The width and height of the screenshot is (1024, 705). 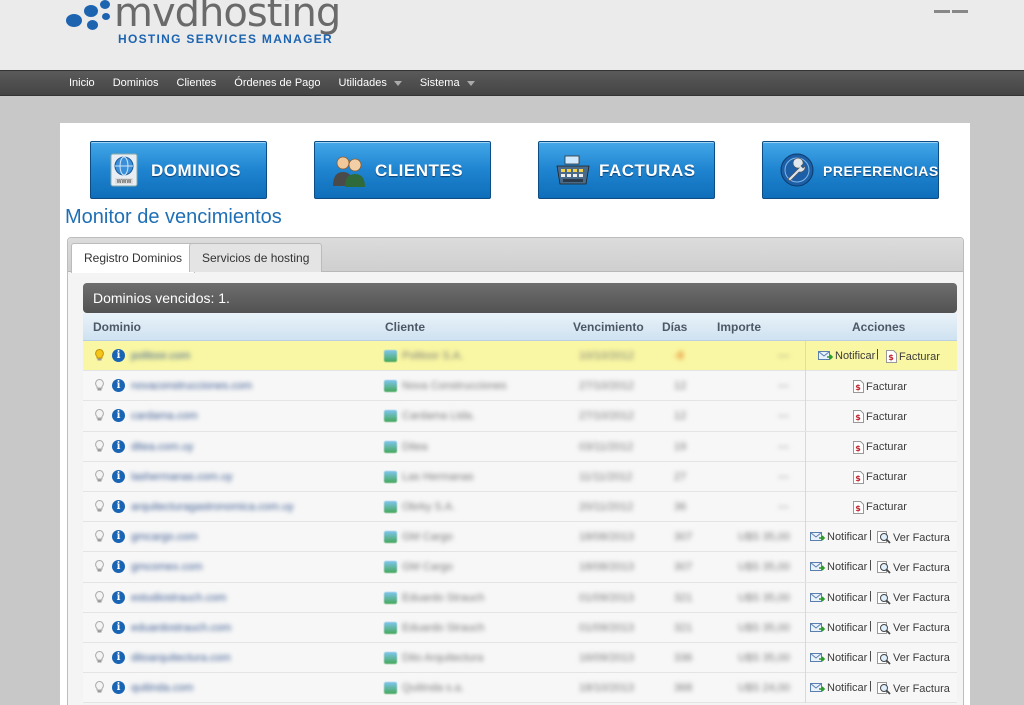 What do you see at coordinates (197, 83) in the screenshot?
I see `nav-item-2: Clientes` at bounding box center [197, 83].